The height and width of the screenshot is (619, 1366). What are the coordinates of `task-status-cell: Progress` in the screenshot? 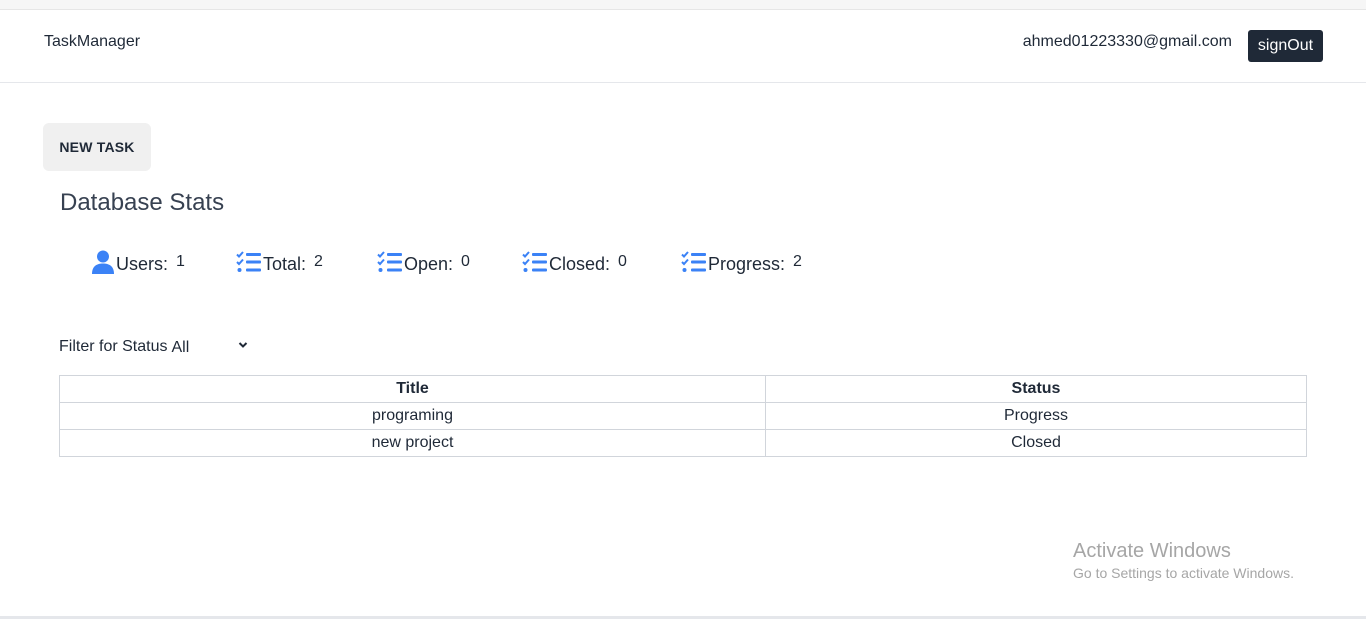 It's located at (1036, 416).